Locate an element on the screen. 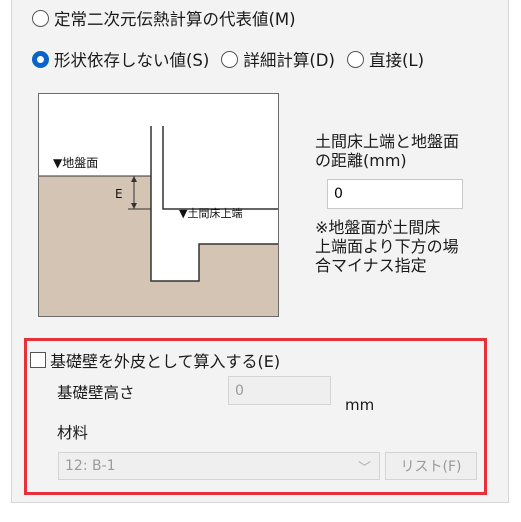  distance-note: ※地盤面が土間床 上端面より下方の場 合マイナス指定 is located at coordinates (387, 246).